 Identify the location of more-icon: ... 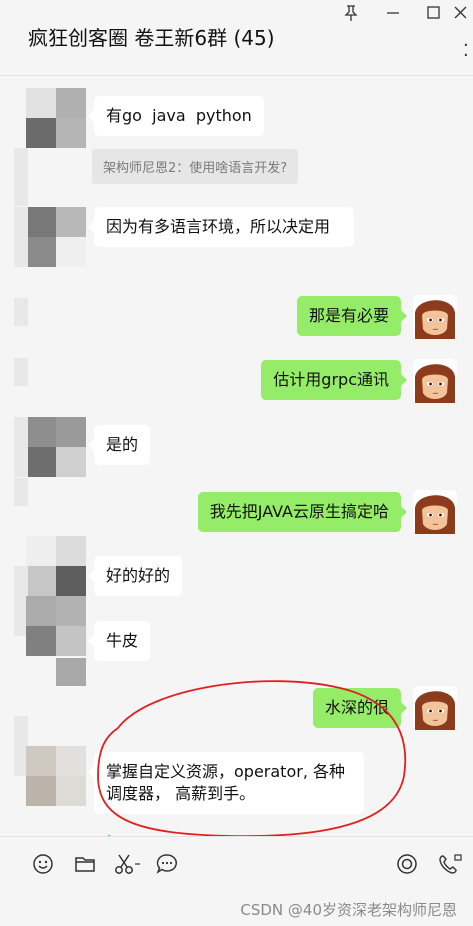
(466, 46).